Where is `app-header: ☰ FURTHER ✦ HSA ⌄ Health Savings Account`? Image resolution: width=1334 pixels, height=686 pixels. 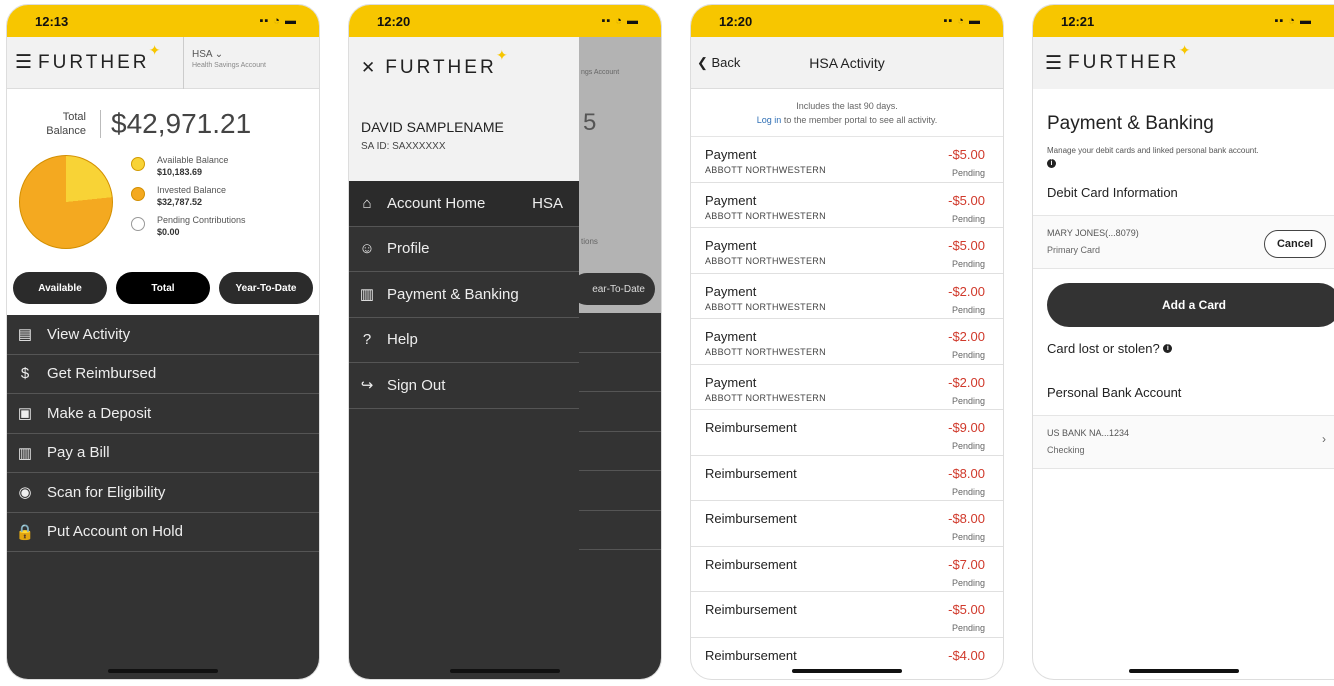
app-header: ☰ FURTHER ✦ HSA ⌄ Health Savings Account is located at coordinates (163, 63).